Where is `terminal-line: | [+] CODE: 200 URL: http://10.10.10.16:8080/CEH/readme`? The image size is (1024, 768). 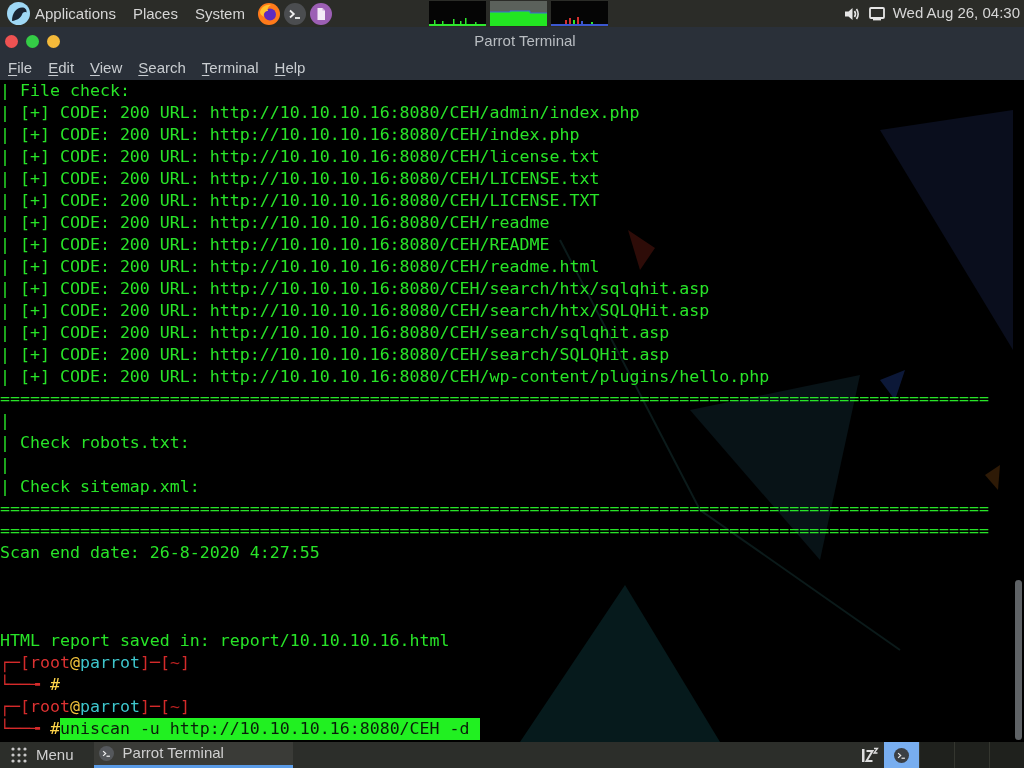
terminal-line: | [+] CODE: 200 URL: http://10.10.10.16:8080/CEH/readme is located at coordinates (275, 222).